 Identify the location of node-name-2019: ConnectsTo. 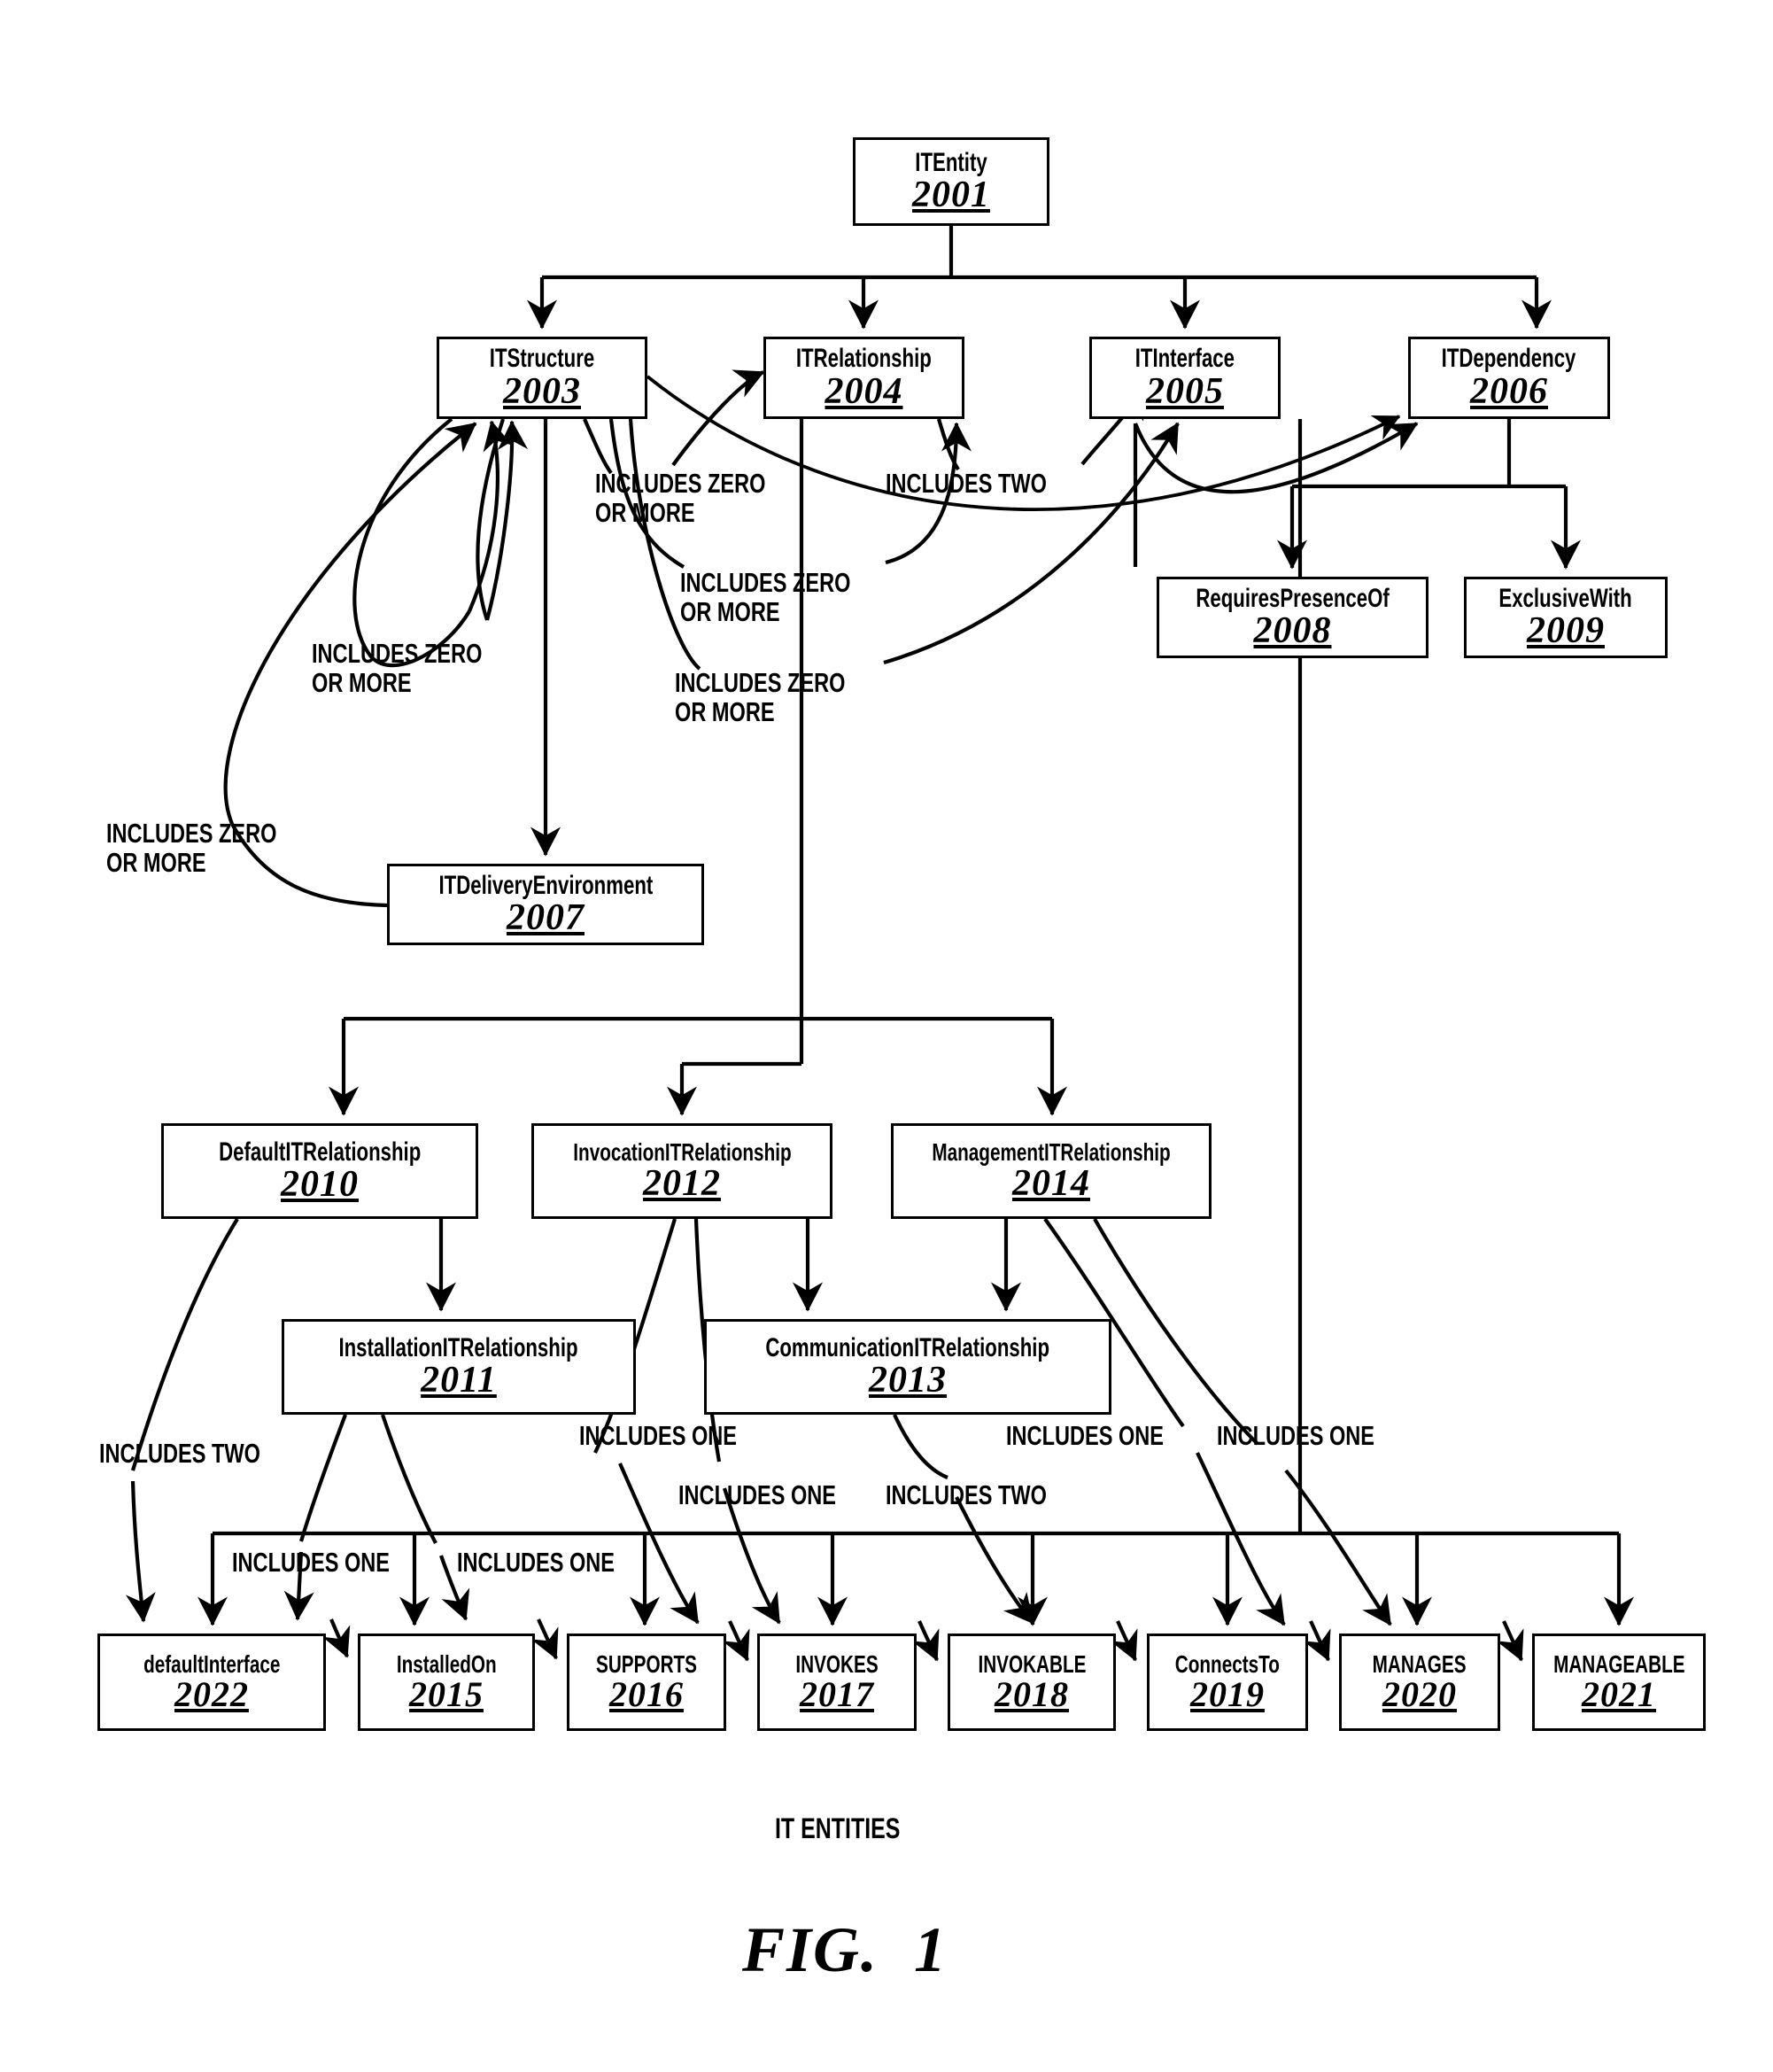
(1228, 1663).